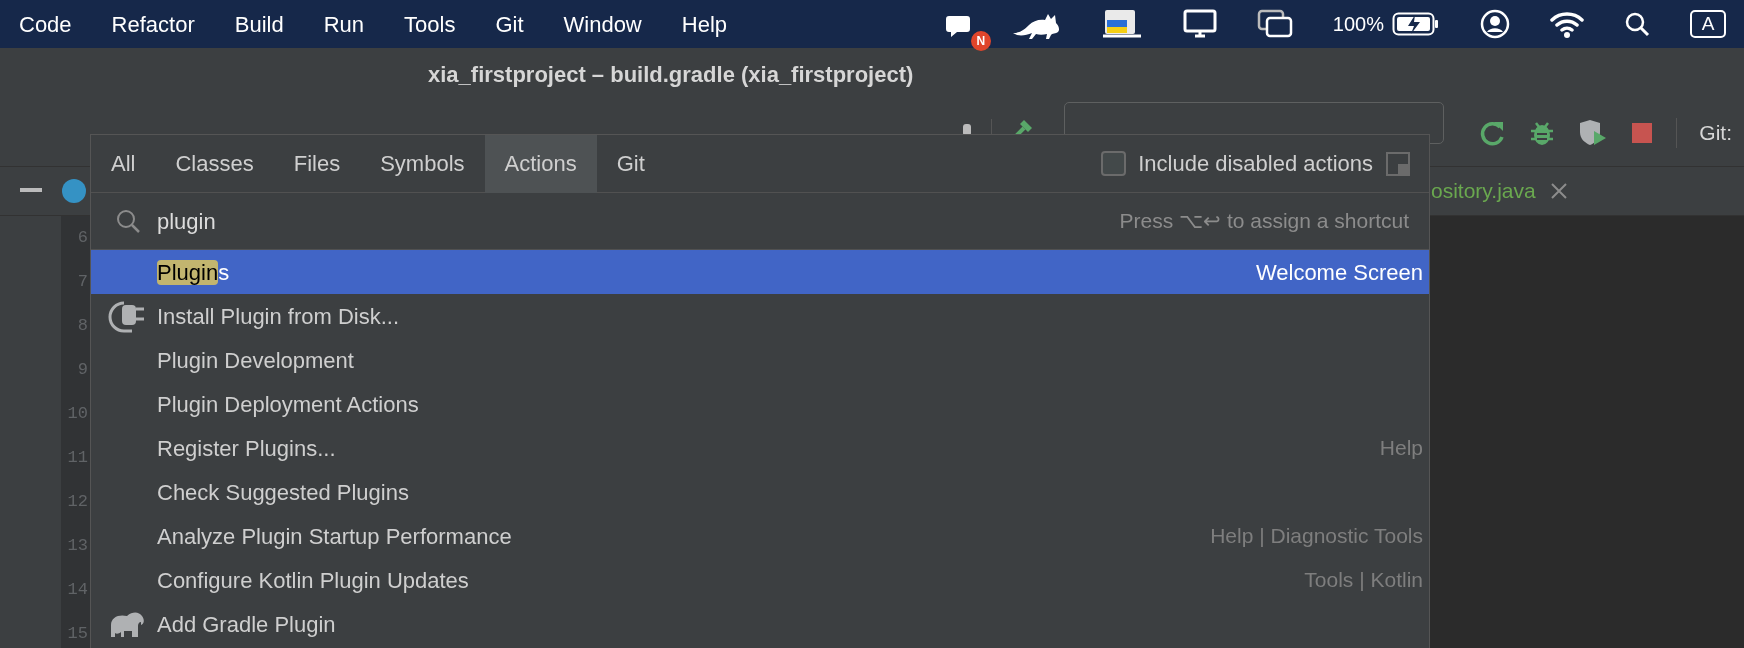 The width and height of the screenshot is (1744, 648). I want to click on popup-tab: Git, so click(630, 163).